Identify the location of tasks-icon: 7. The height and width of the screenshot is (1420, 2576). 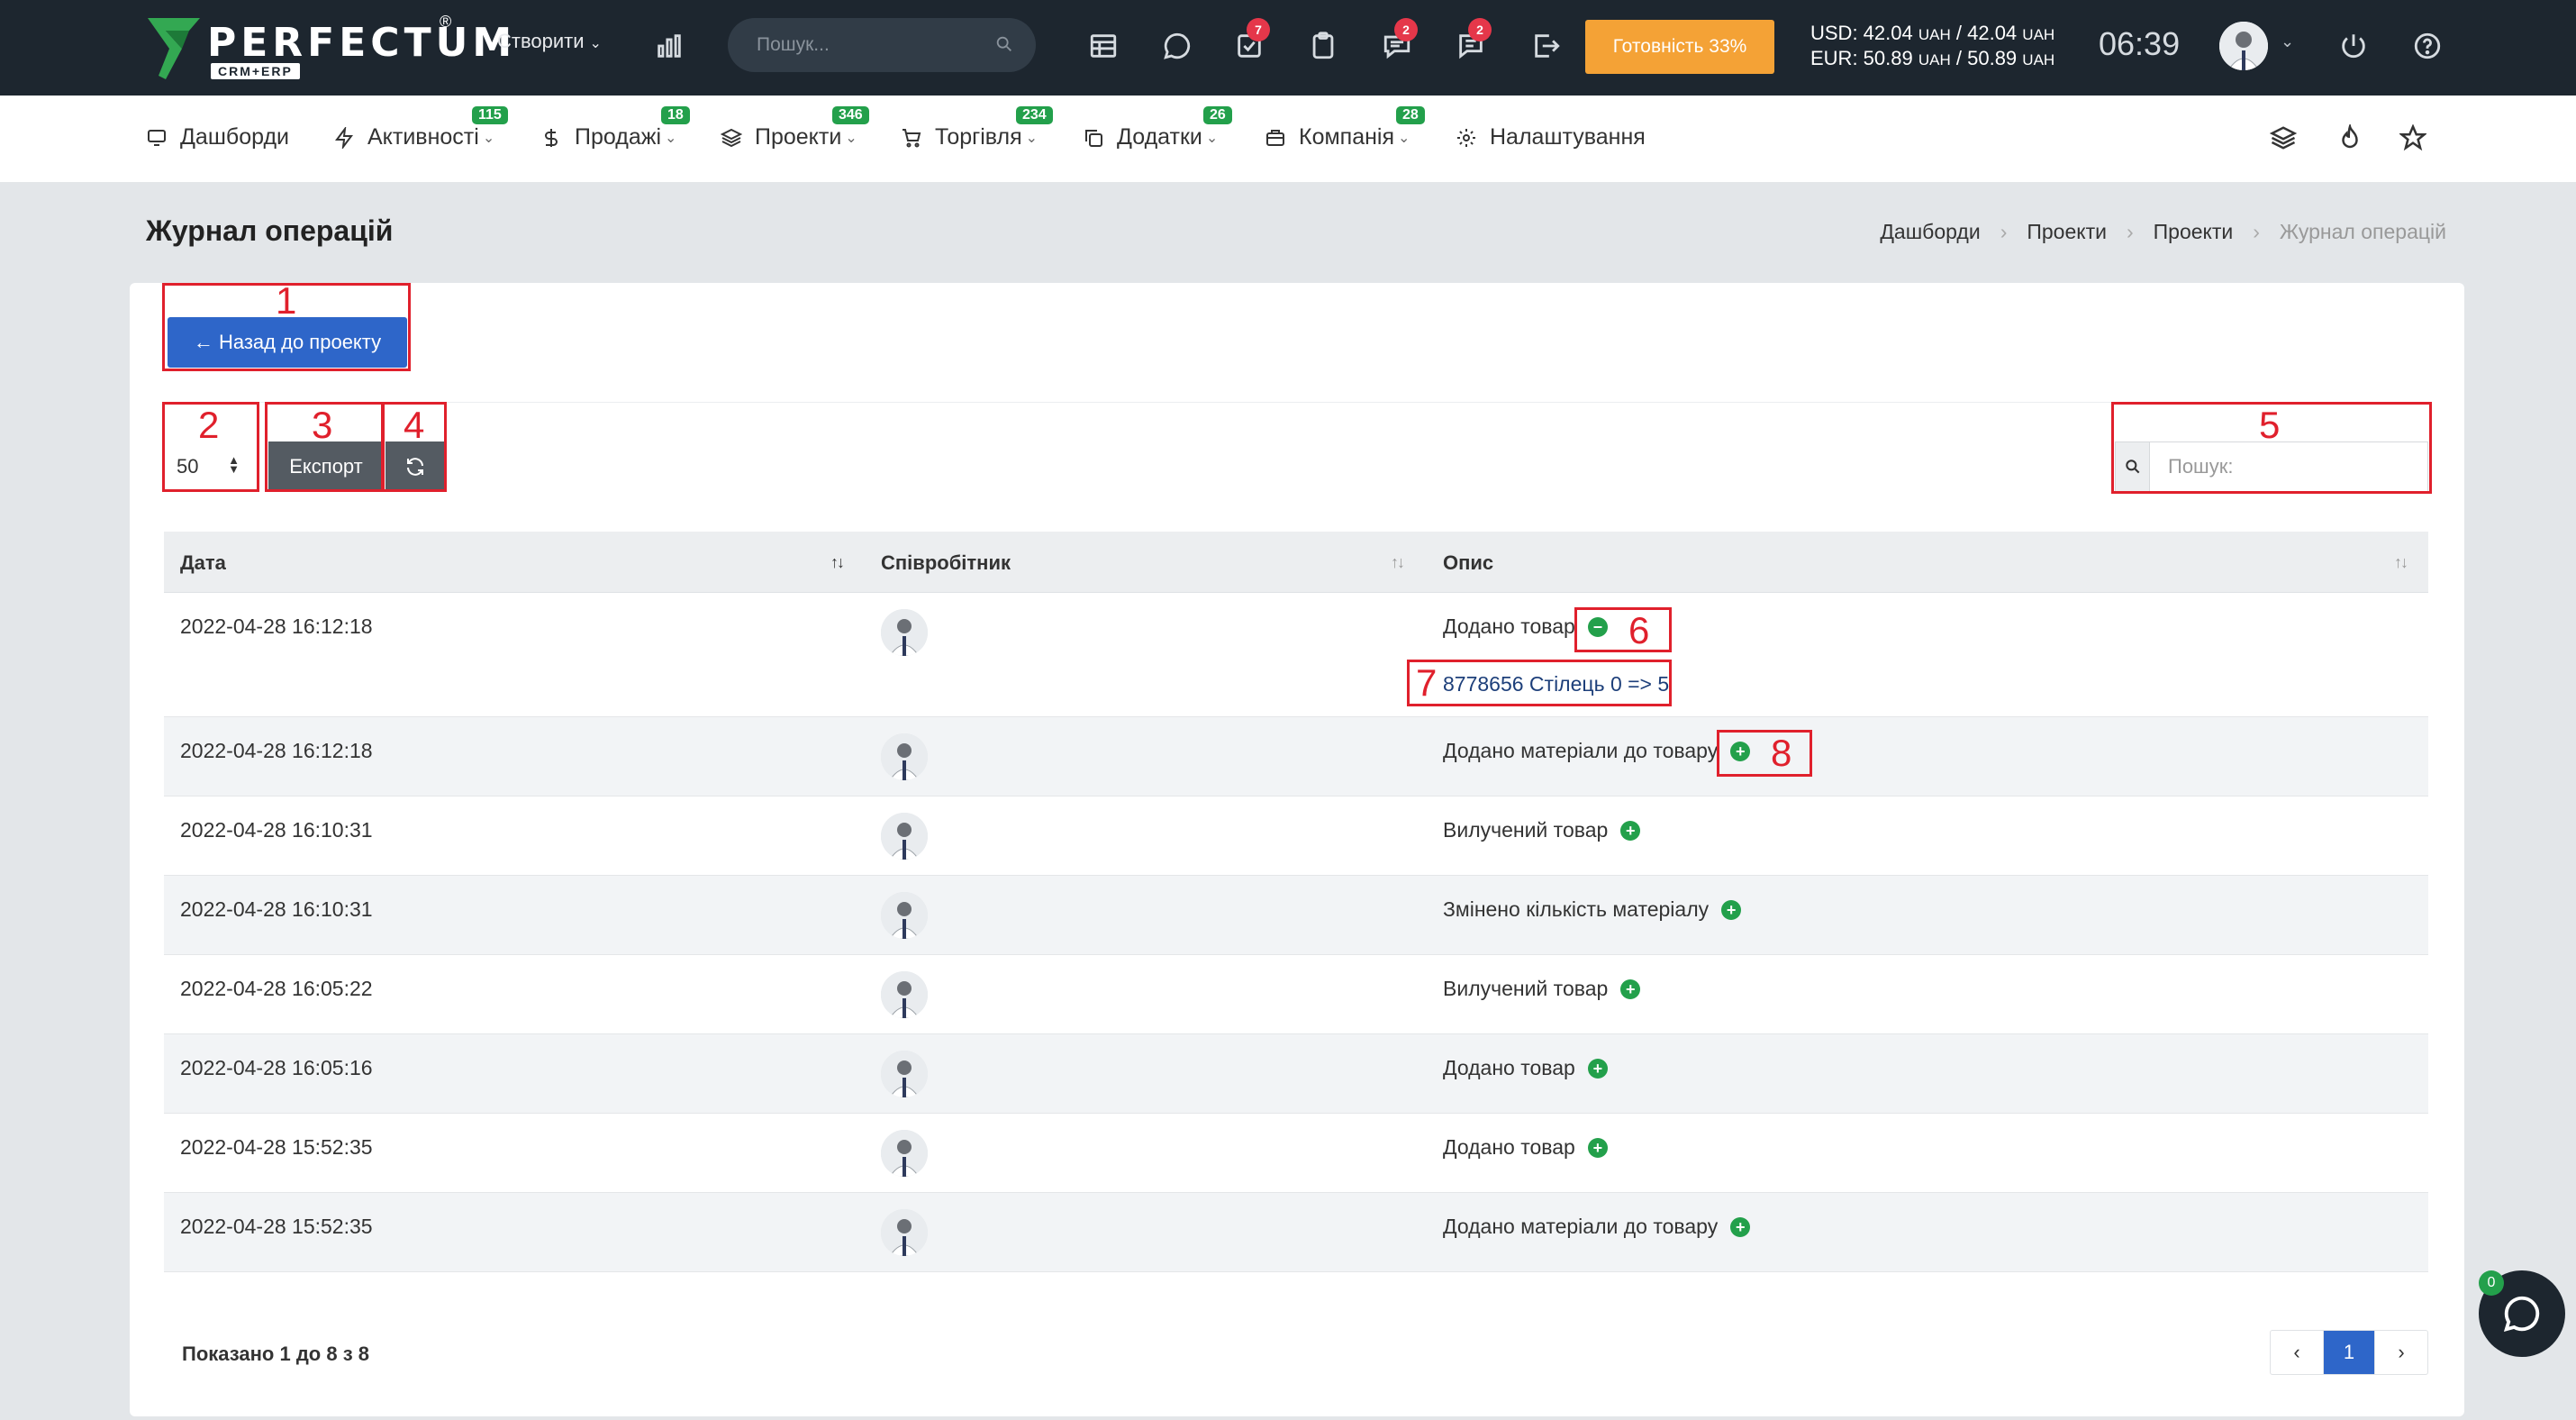
(1249, 43).